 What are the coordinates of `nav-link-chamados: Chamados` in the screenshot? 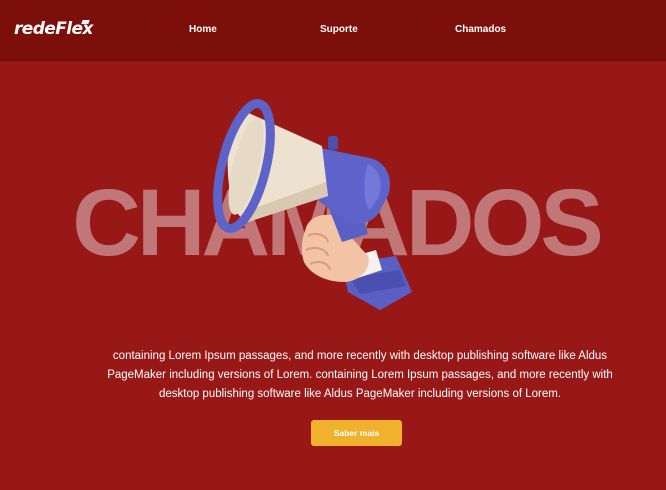 It's located at (480, 29).